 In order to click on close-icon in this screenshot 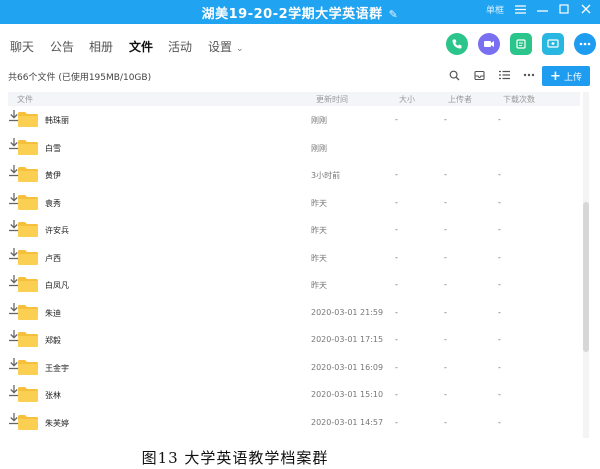, I will do `click(586, 9)`.